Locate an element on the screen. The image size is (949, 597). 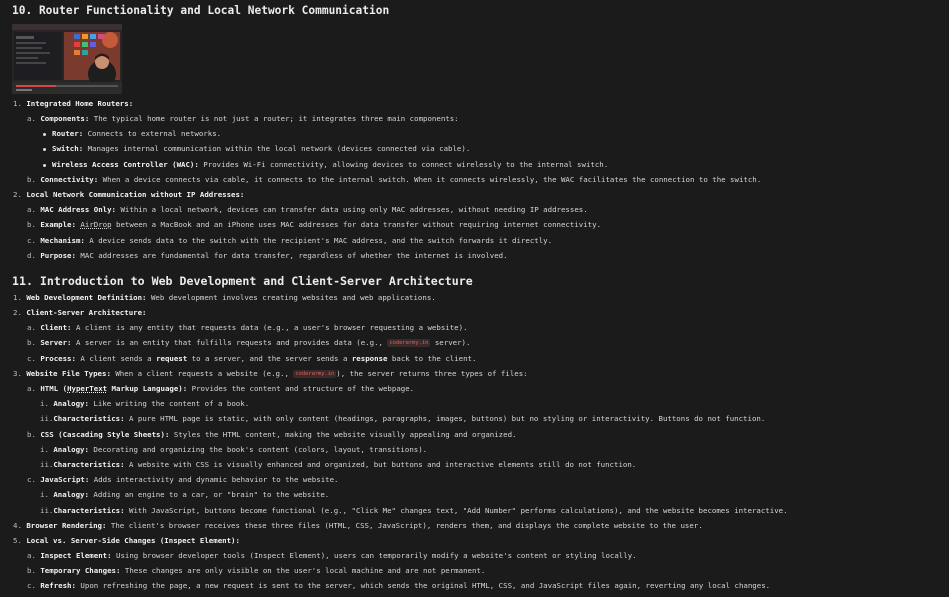
item-term: HTML ( is located at coordinates (54, 388).